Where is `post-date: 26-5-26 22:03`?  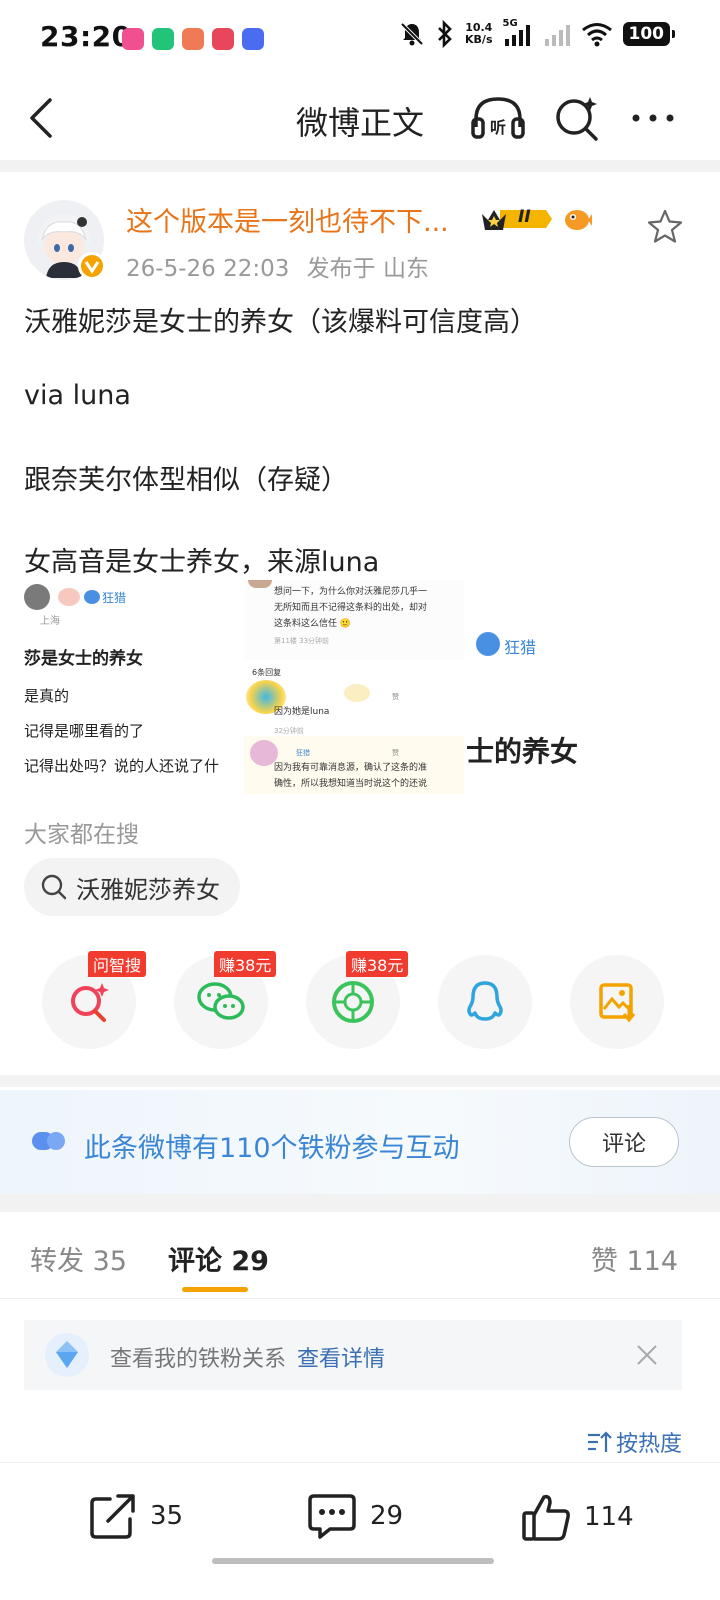
post-date: 26-5-26 22:03 is located at coordinates (208, 269).